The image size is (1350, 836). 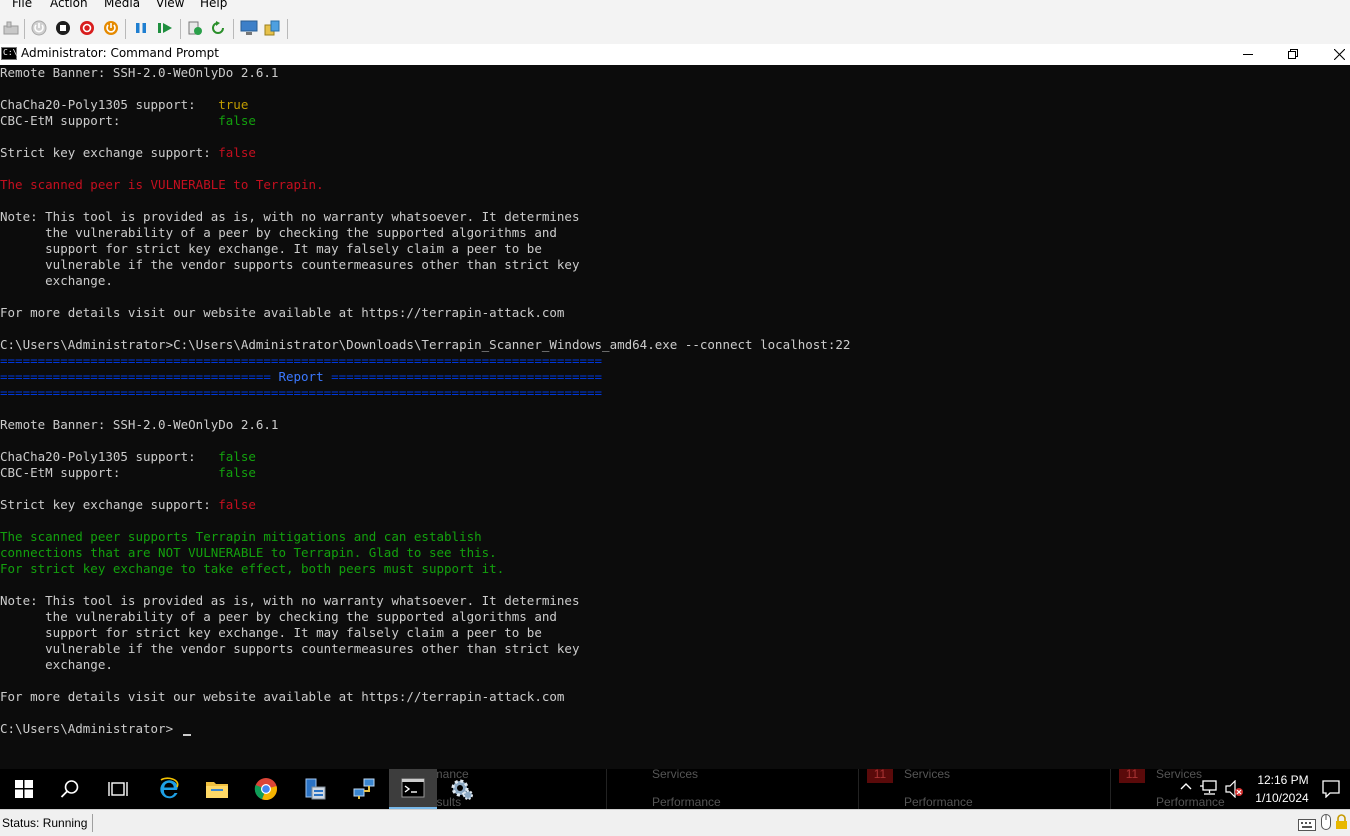 What do you see at coordinates (11, 28) in the screenshot?
I see `ctrl-alt-del-icon` at bounding box center [11, 28].